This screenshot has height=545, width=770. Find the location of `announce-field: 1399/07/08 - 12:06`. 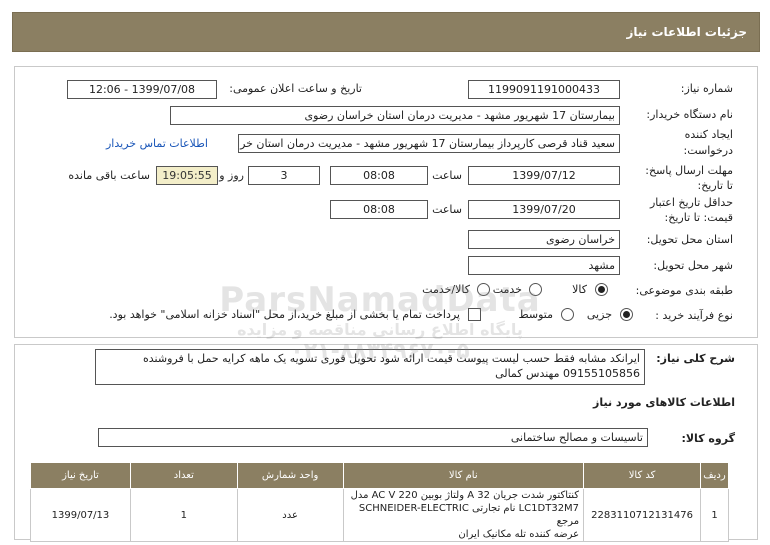

announce-field: 1399/07/08 - 12:06 is located at coordinates (142, 89).